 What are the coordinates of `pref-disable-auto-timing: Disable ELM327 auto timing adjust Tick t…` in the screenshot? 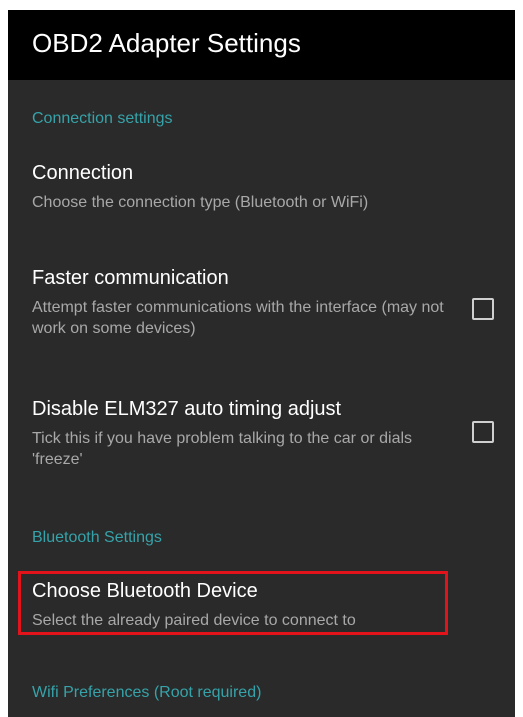 It's located at (261, 438).